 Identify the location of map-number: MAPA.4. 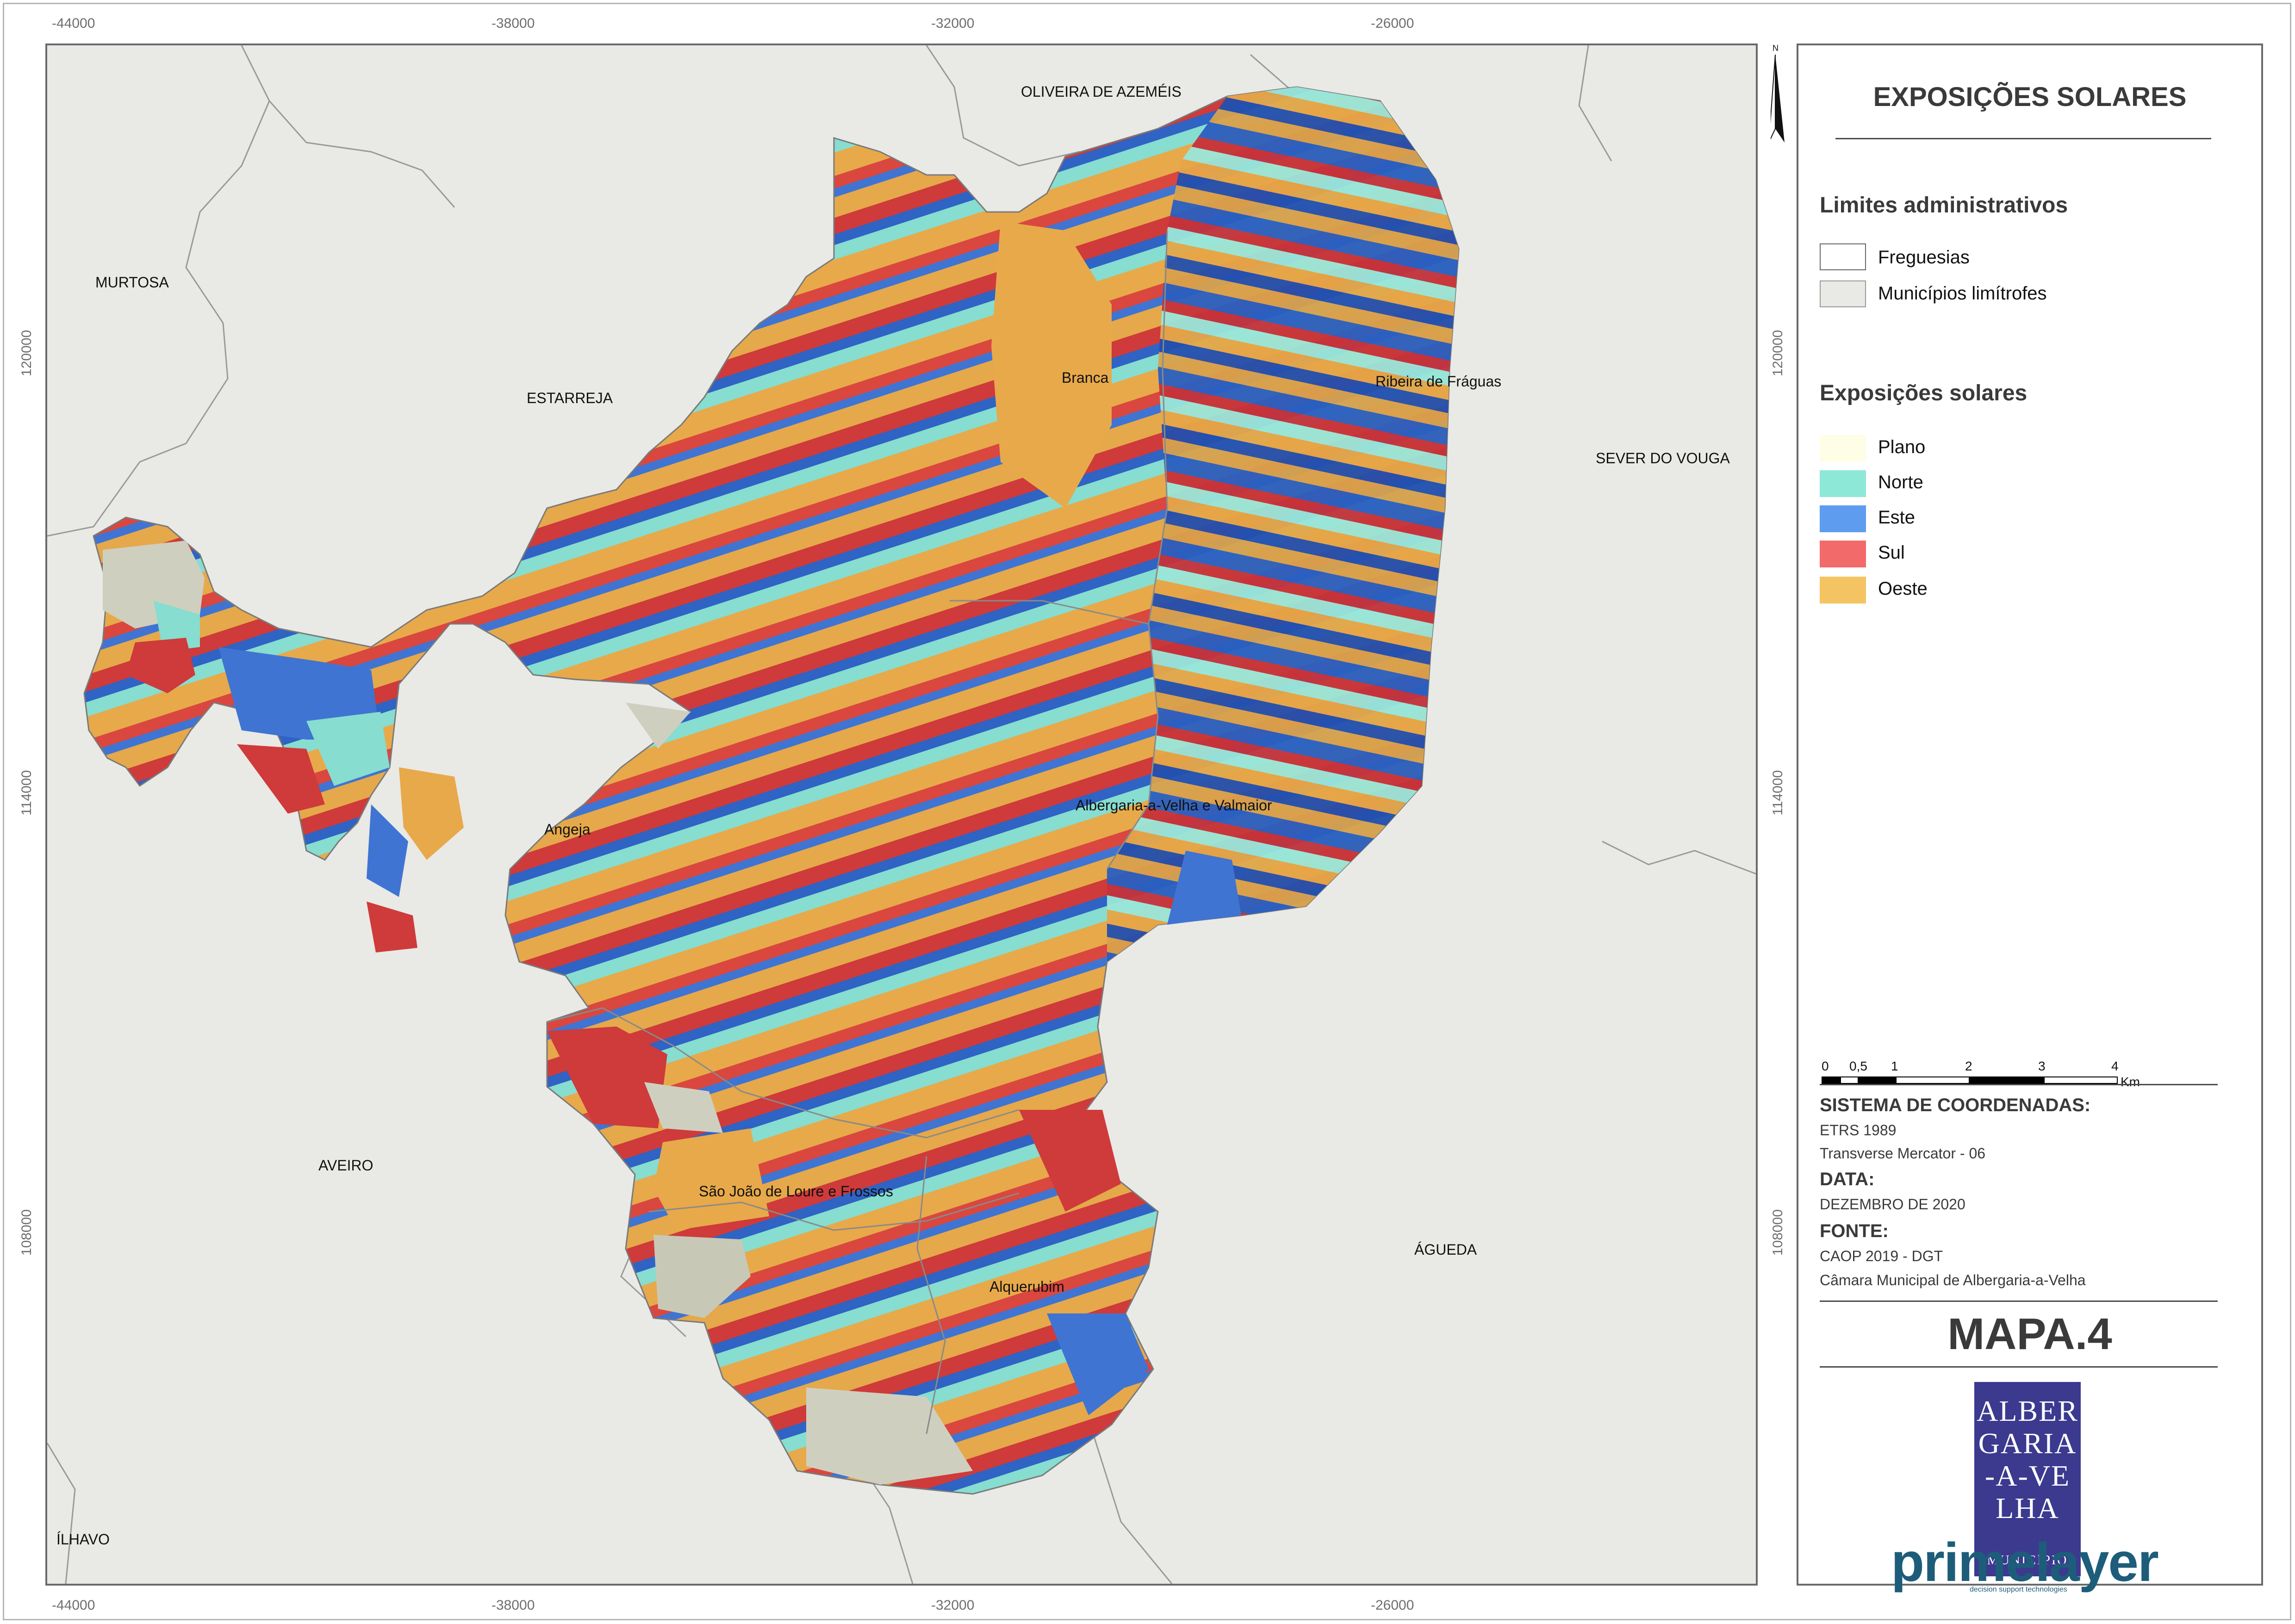
(2029, 1334).